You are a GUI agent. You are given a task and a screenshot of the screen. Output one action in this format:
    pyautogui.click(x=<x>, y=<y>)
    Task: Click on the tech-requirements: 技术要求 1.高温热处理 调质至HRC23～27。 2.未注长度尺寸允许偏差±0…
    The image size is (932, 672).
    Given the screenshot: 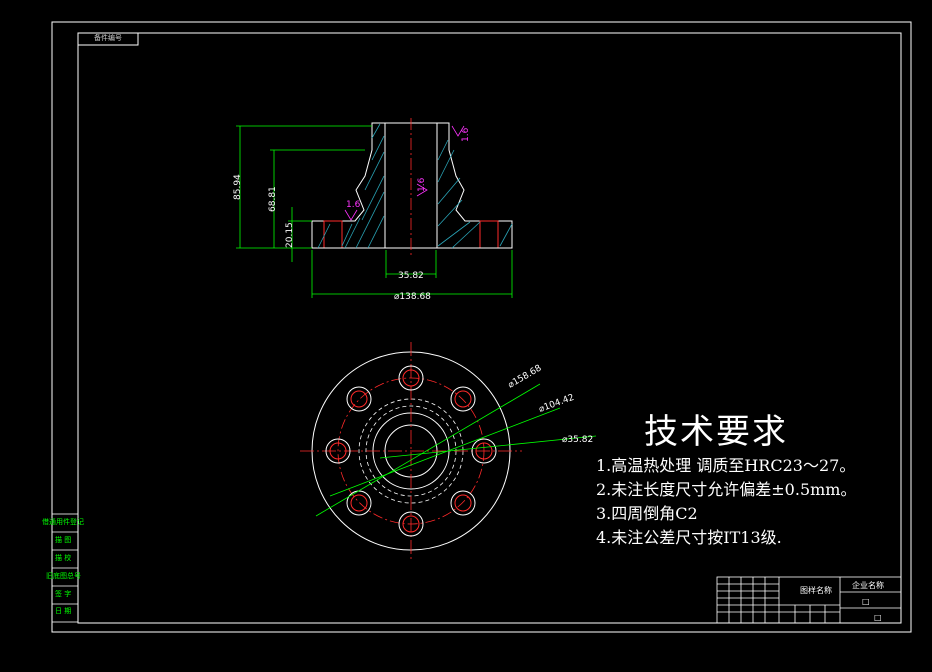 What is the action you would take?
    pyautogui.click(x=726, y=480)
    